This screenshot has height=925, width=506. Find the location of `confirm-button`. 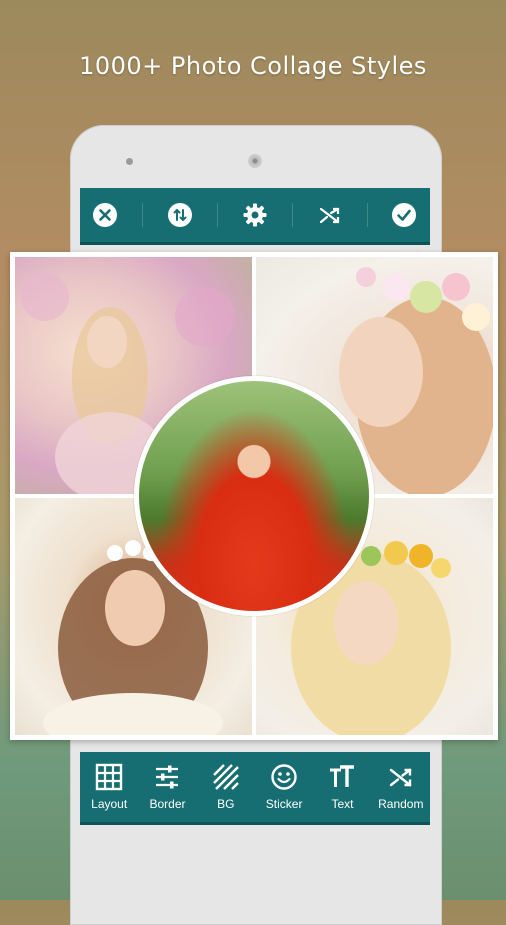

confirm-button is located at coordinates (404, 215).